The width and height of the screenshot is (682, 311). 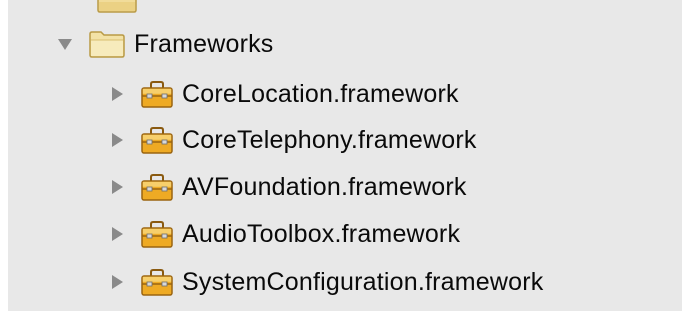 I want to click on tree-row-framework: CoreLocation.framework, so click(x=283, y=94).